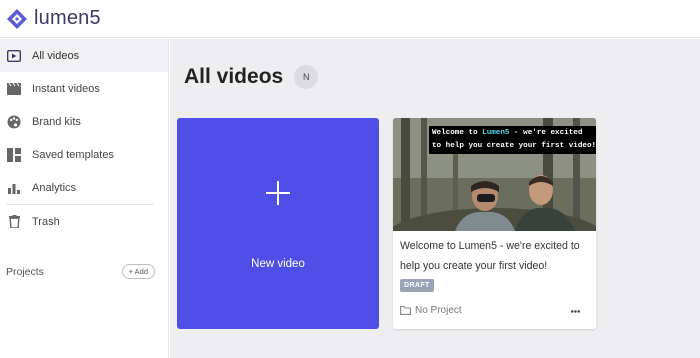  I want to click on sidebar-item-label: Trash, so click(46, 221).